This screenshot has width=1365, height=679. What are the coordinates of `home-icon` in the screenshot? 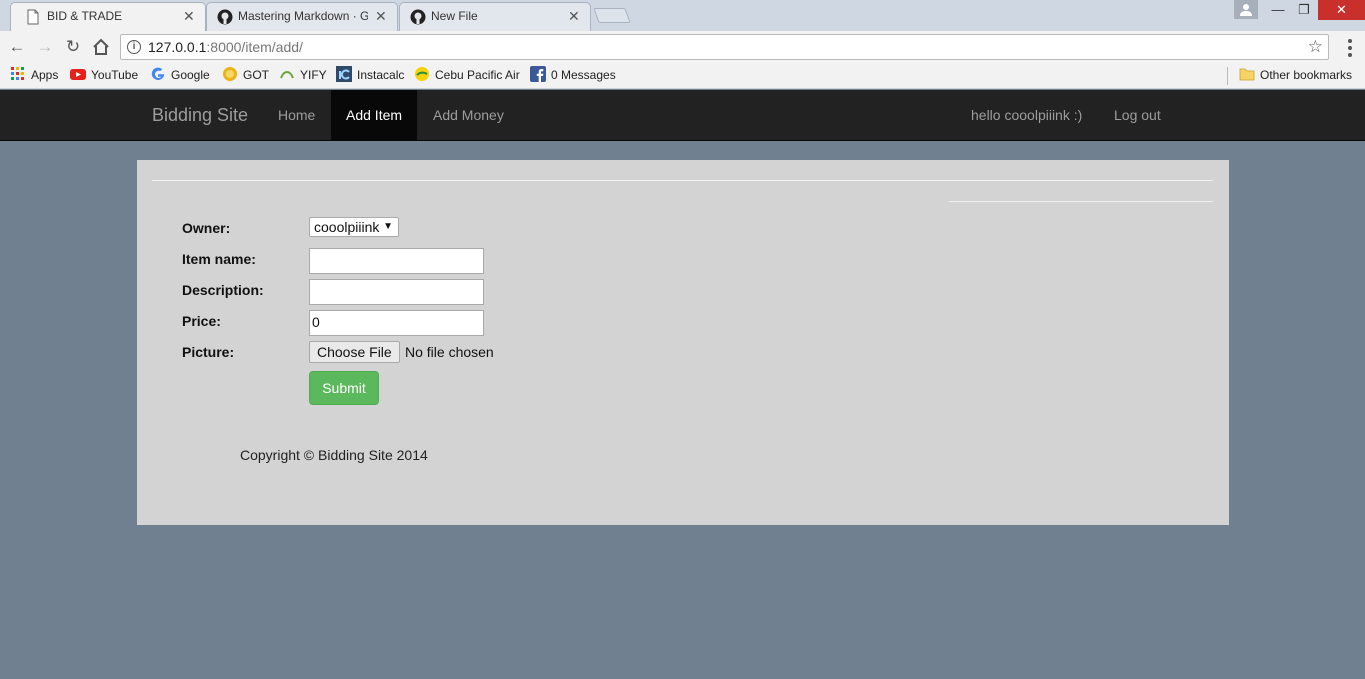 It's located at (101, 47).